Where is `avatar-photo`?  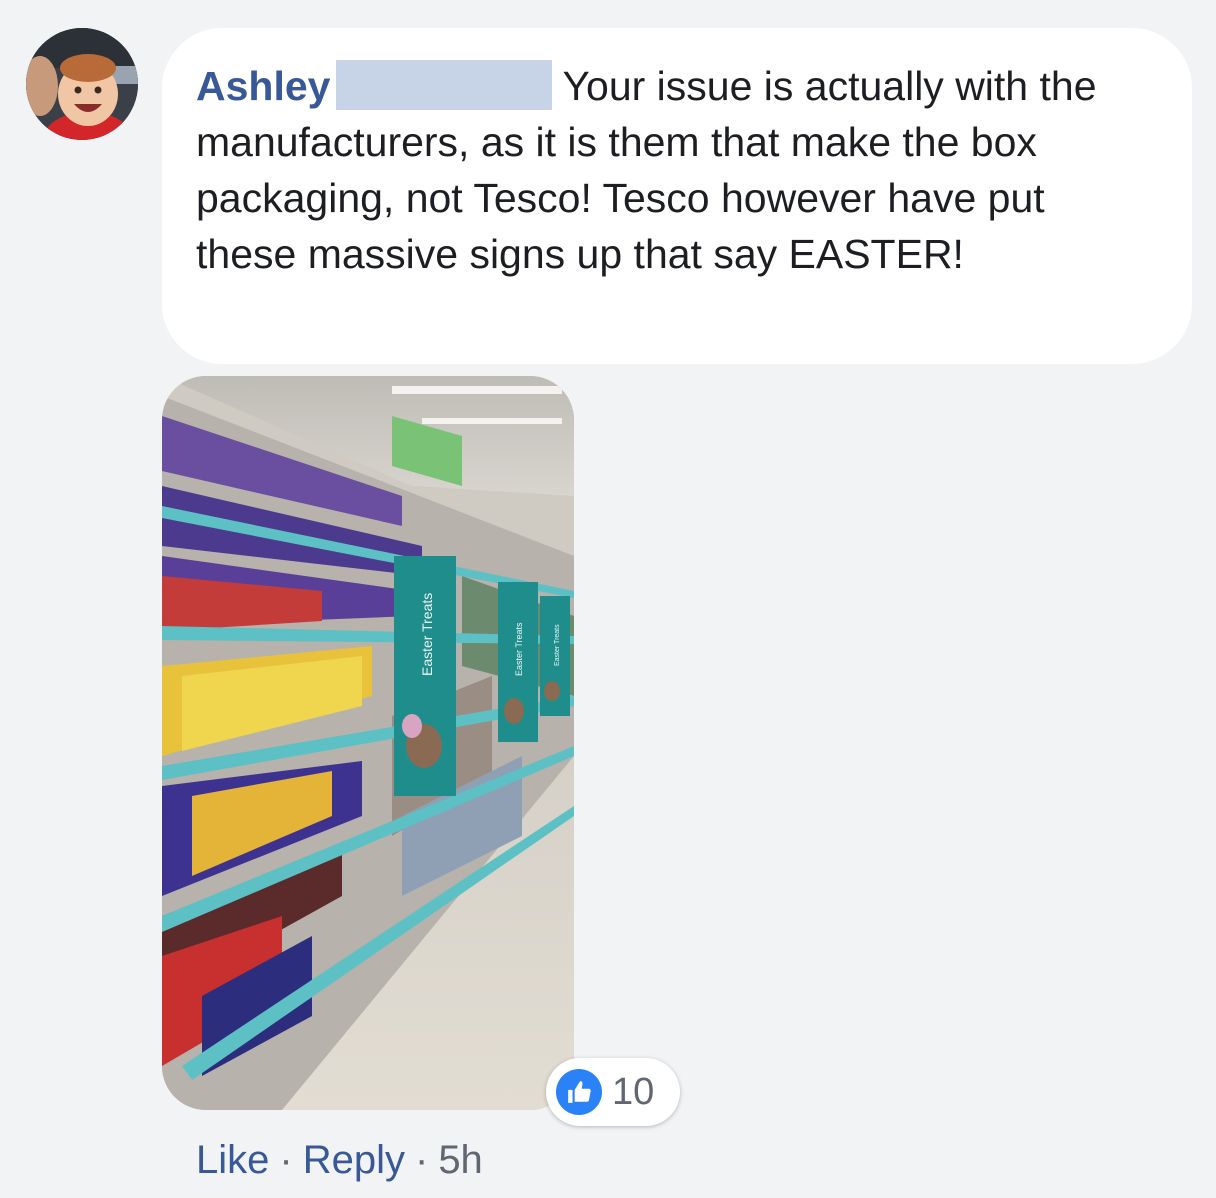
avatar-photo is located at coordinates (82, 84).